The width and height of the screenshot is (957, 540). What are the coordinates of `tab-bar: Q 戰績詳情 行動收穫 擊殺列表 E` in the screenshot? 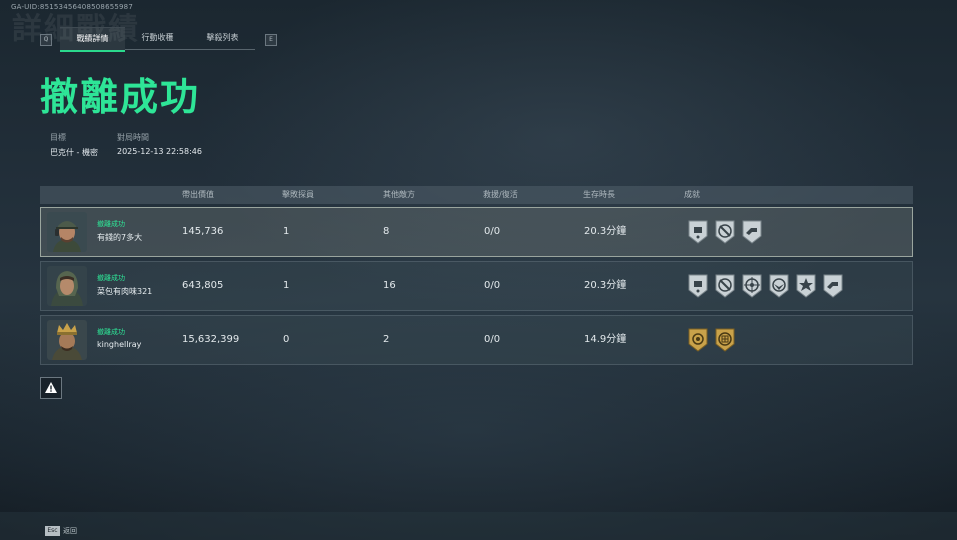 It's located at (158, 39).